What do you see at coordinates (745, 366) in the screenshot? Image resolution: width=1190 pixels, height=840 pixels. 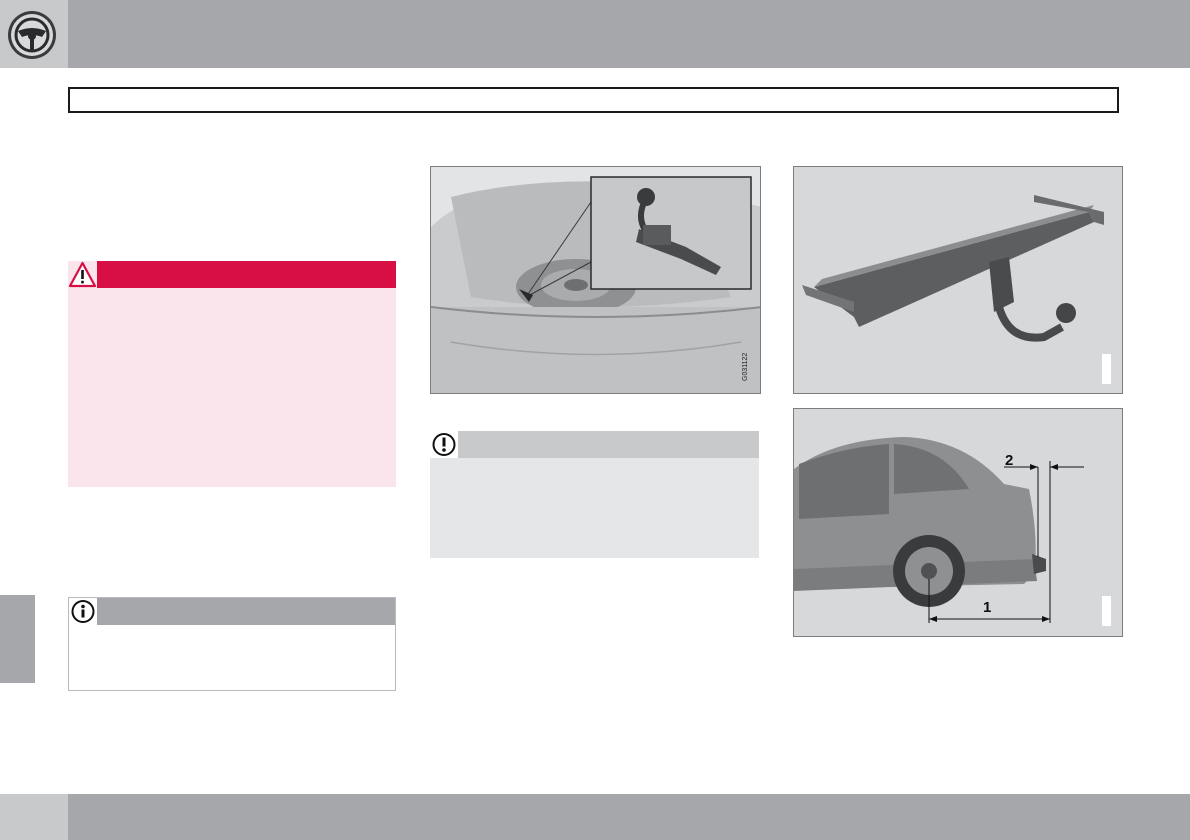 I see `figure-code: G031122` at bounding box center [745, 366].